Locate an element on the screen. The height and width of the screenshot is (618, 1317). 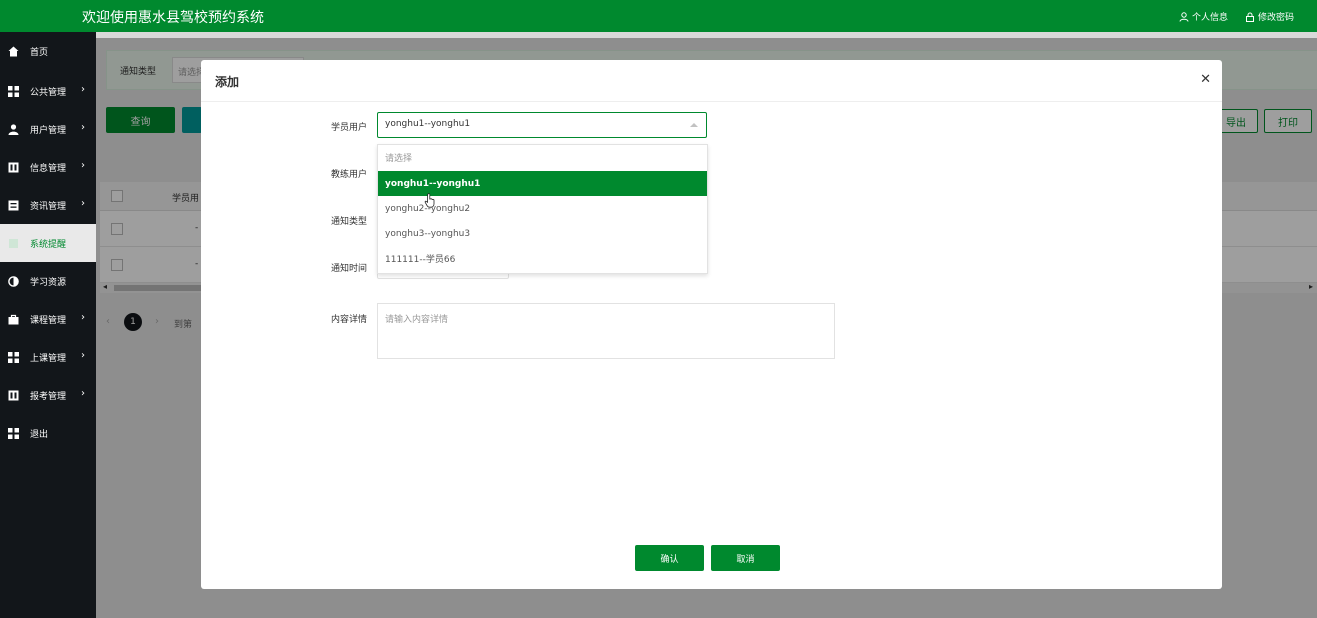
top-header: 欢迎使用惠水县驾校预约系统 个人信息 修改密码 is located at coordinates (658, 16).